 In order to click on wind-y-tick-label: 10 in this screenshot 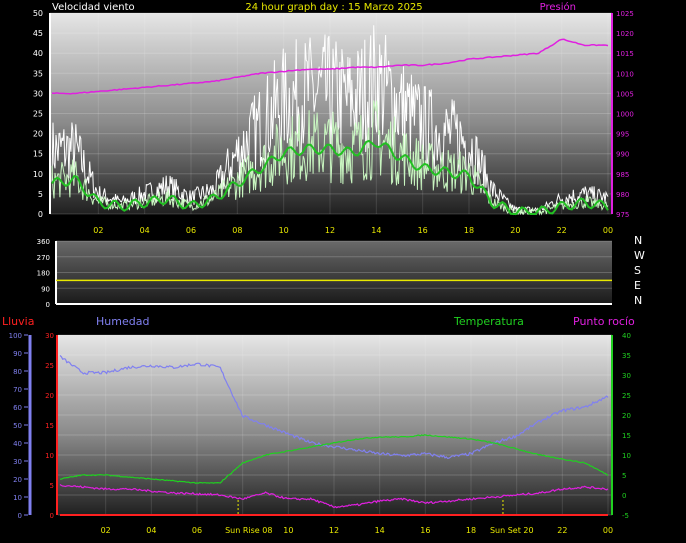, I will do `click(38, 174)`.